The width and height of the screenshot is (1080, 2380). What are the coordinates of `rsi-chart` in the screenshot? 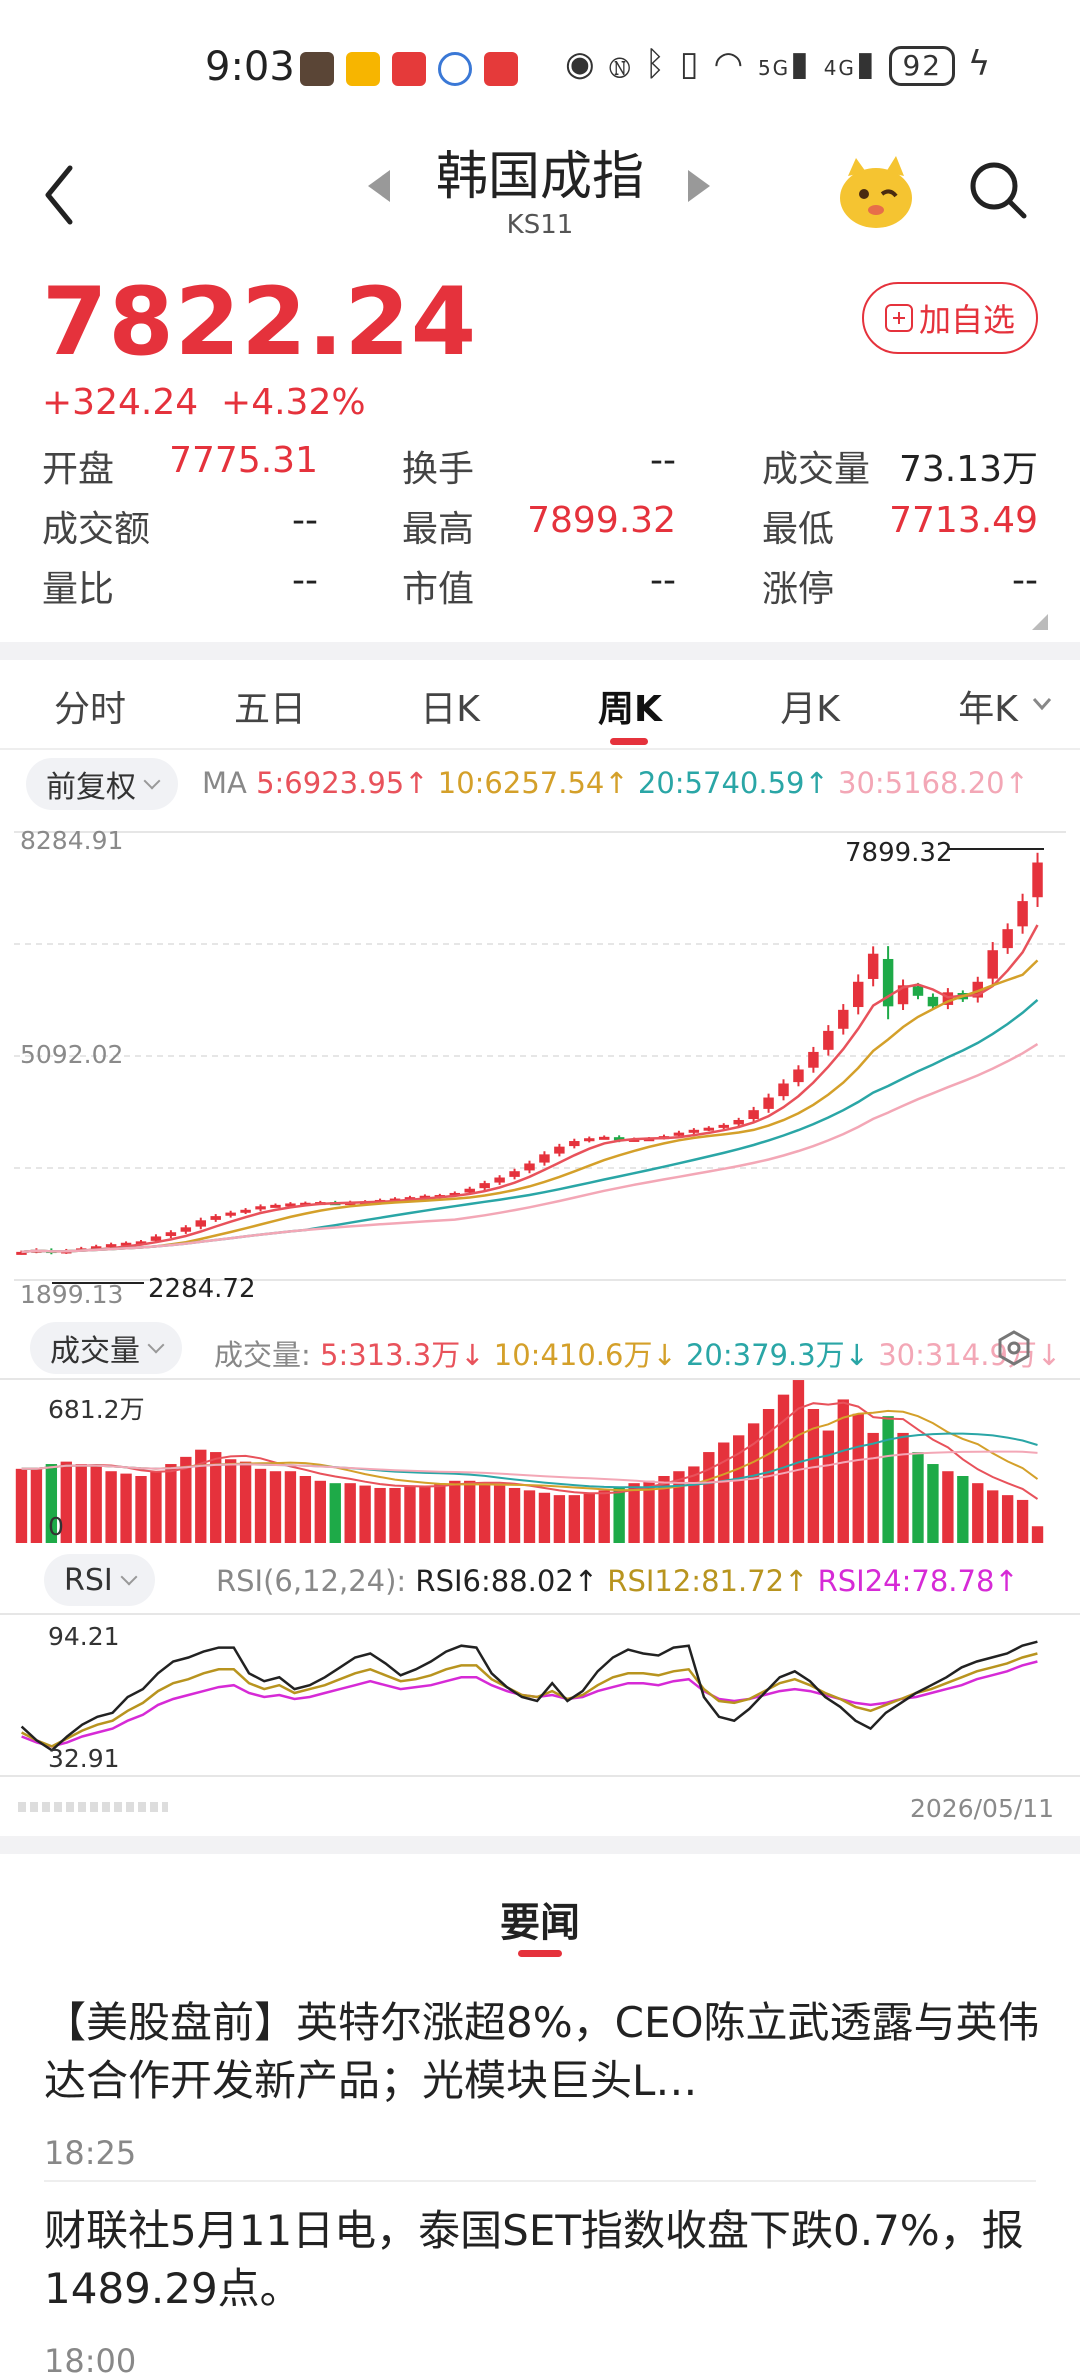 It's located at (540, 1697).